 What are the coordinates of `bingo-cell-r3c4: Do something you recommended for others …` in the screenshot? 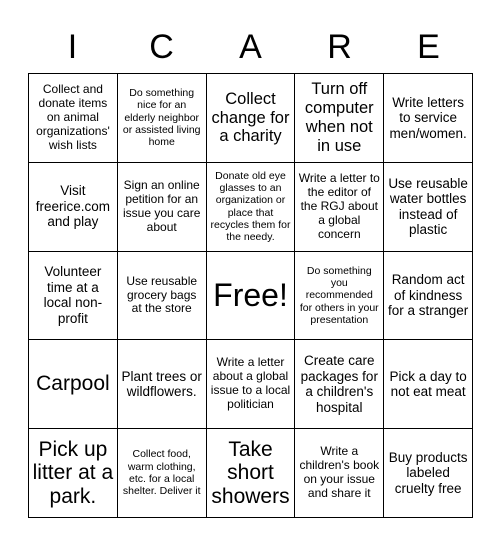 It's located at (340, 296).